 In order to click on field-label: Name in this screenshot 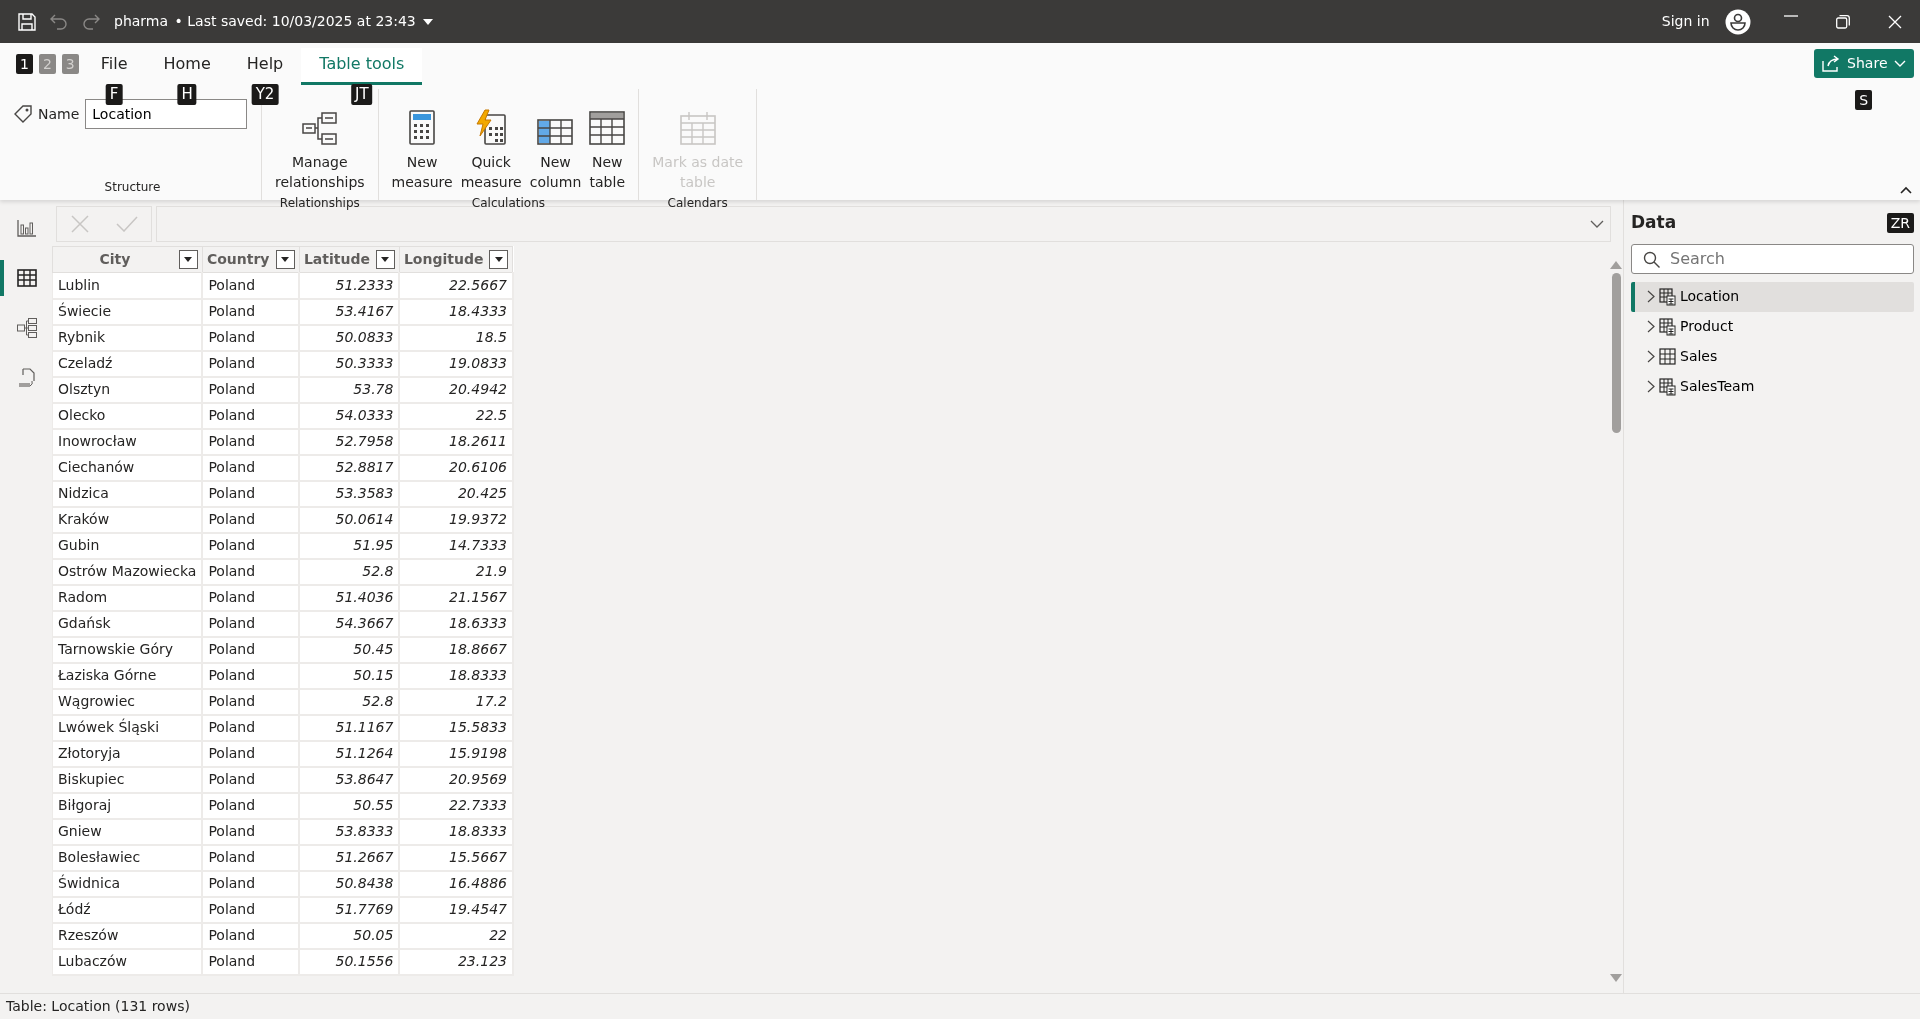, I will do `click(59, 114)`.